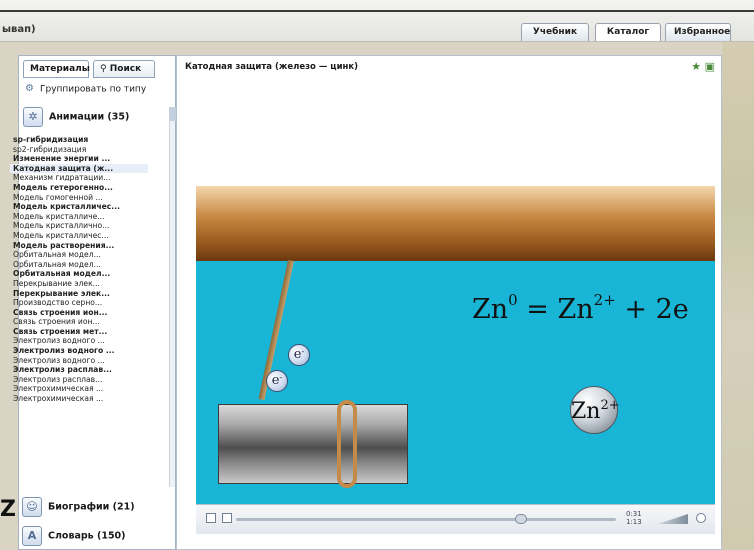 This screenshot has width=754, height=550. I want to click on sidebar-scrollbar, so click(172, 297).